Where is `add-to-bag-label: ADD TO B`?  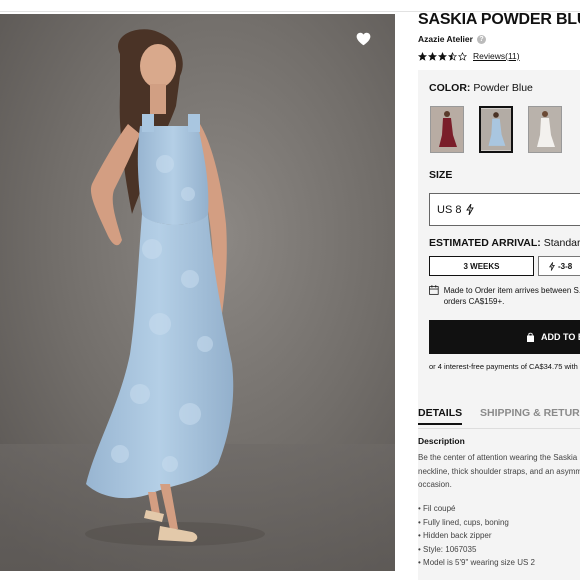
add-to-bag-label: ADD TO B is located at coordinates (560, 337).